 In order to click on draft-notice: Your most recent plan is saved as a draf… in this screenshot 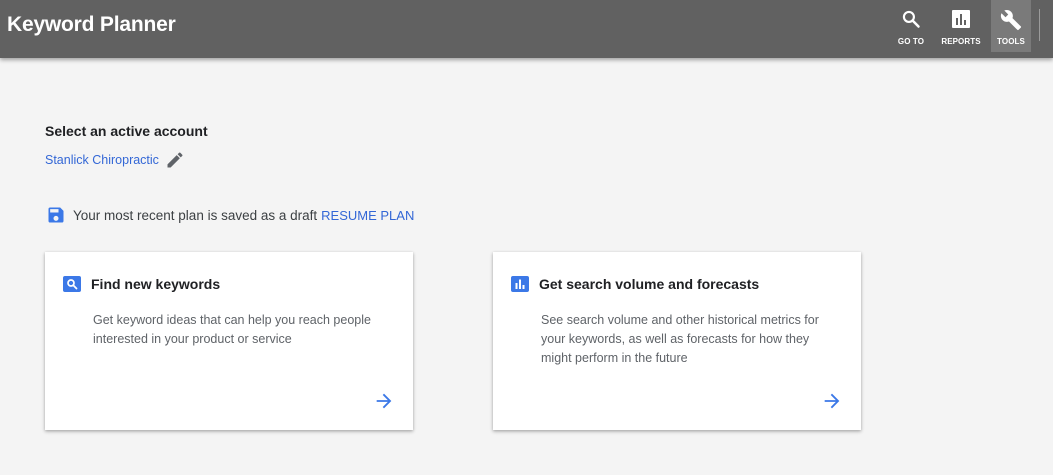, I will do `click(230, 215)`.